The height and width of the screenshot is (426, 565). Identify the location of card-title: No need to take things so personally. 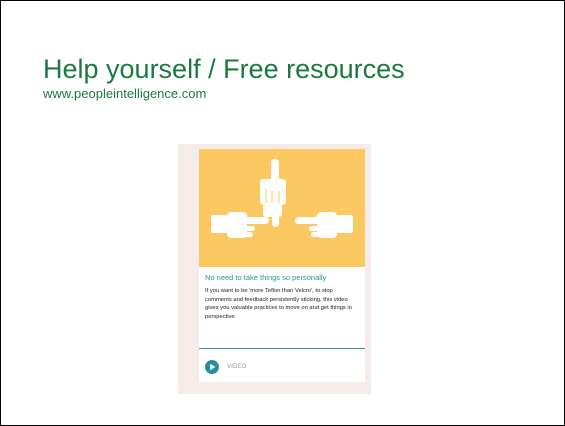
(265, 278).